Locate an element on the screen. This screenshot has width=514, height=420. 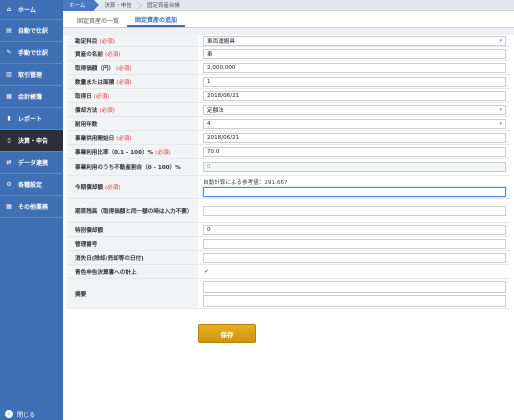
sidebar-item-label: ホーム is located at coordinates (27, 10).